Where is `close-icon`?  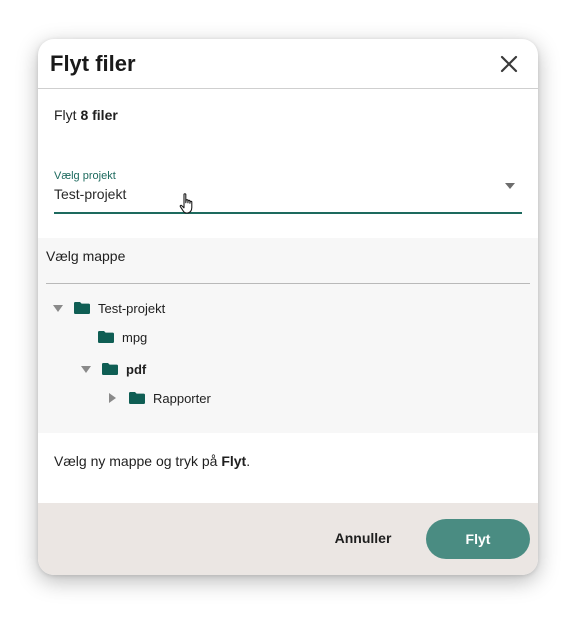 close-icon is located at coordinates (509, 64).